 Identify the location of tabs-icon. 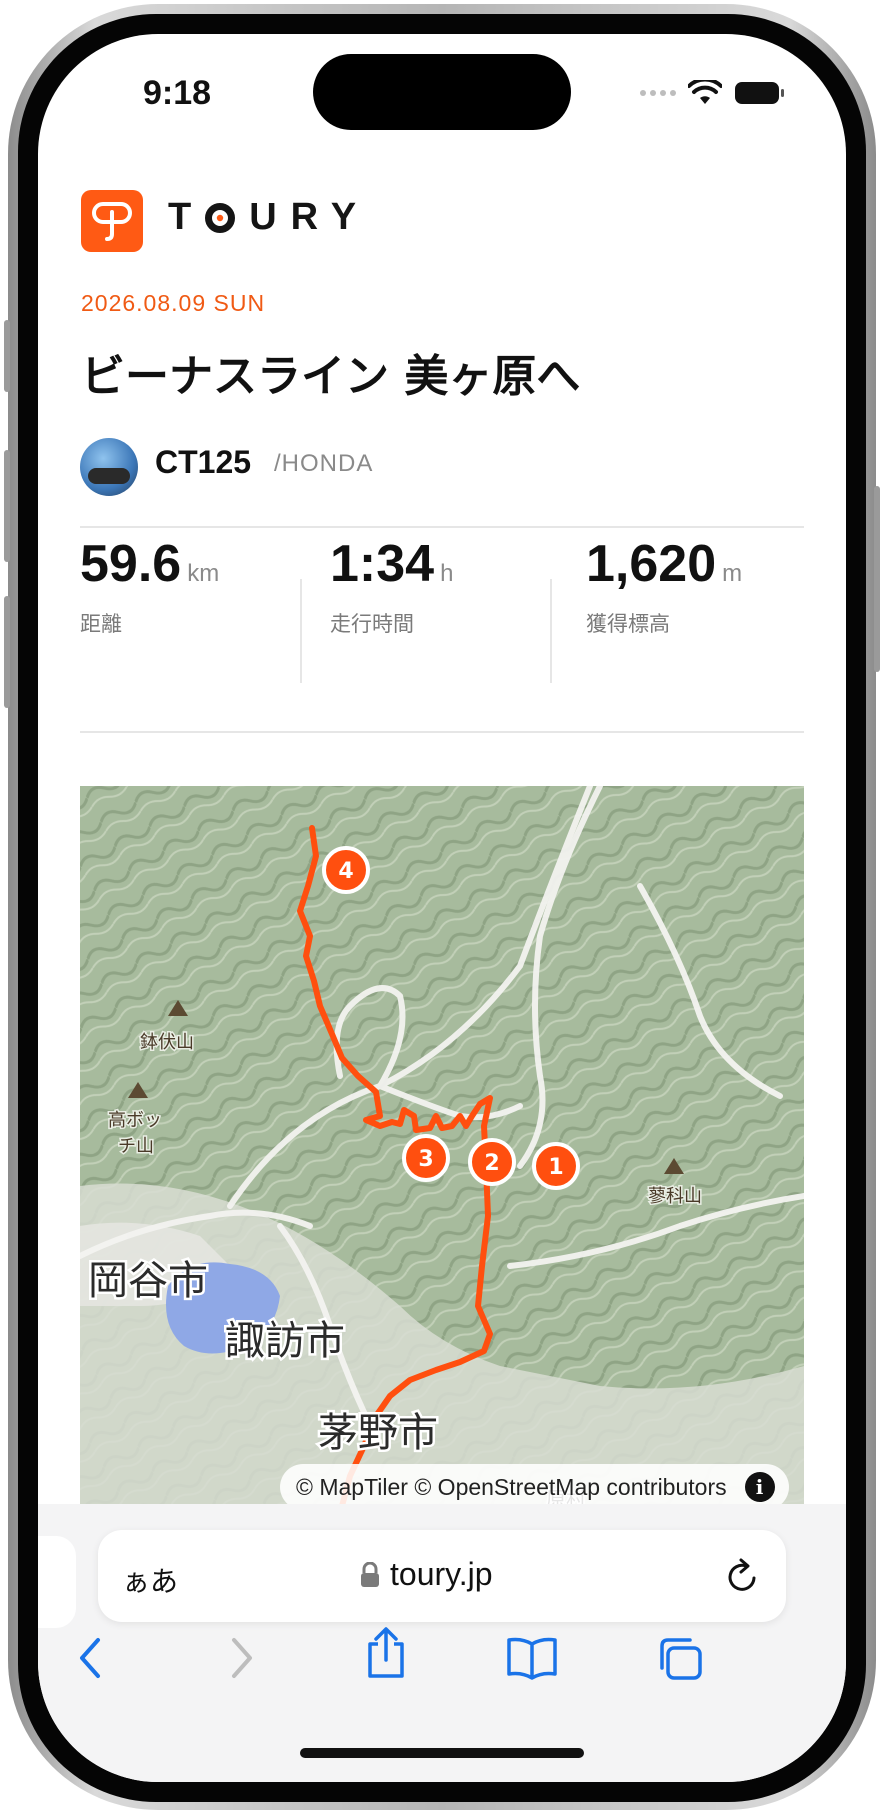
(680, 1659).